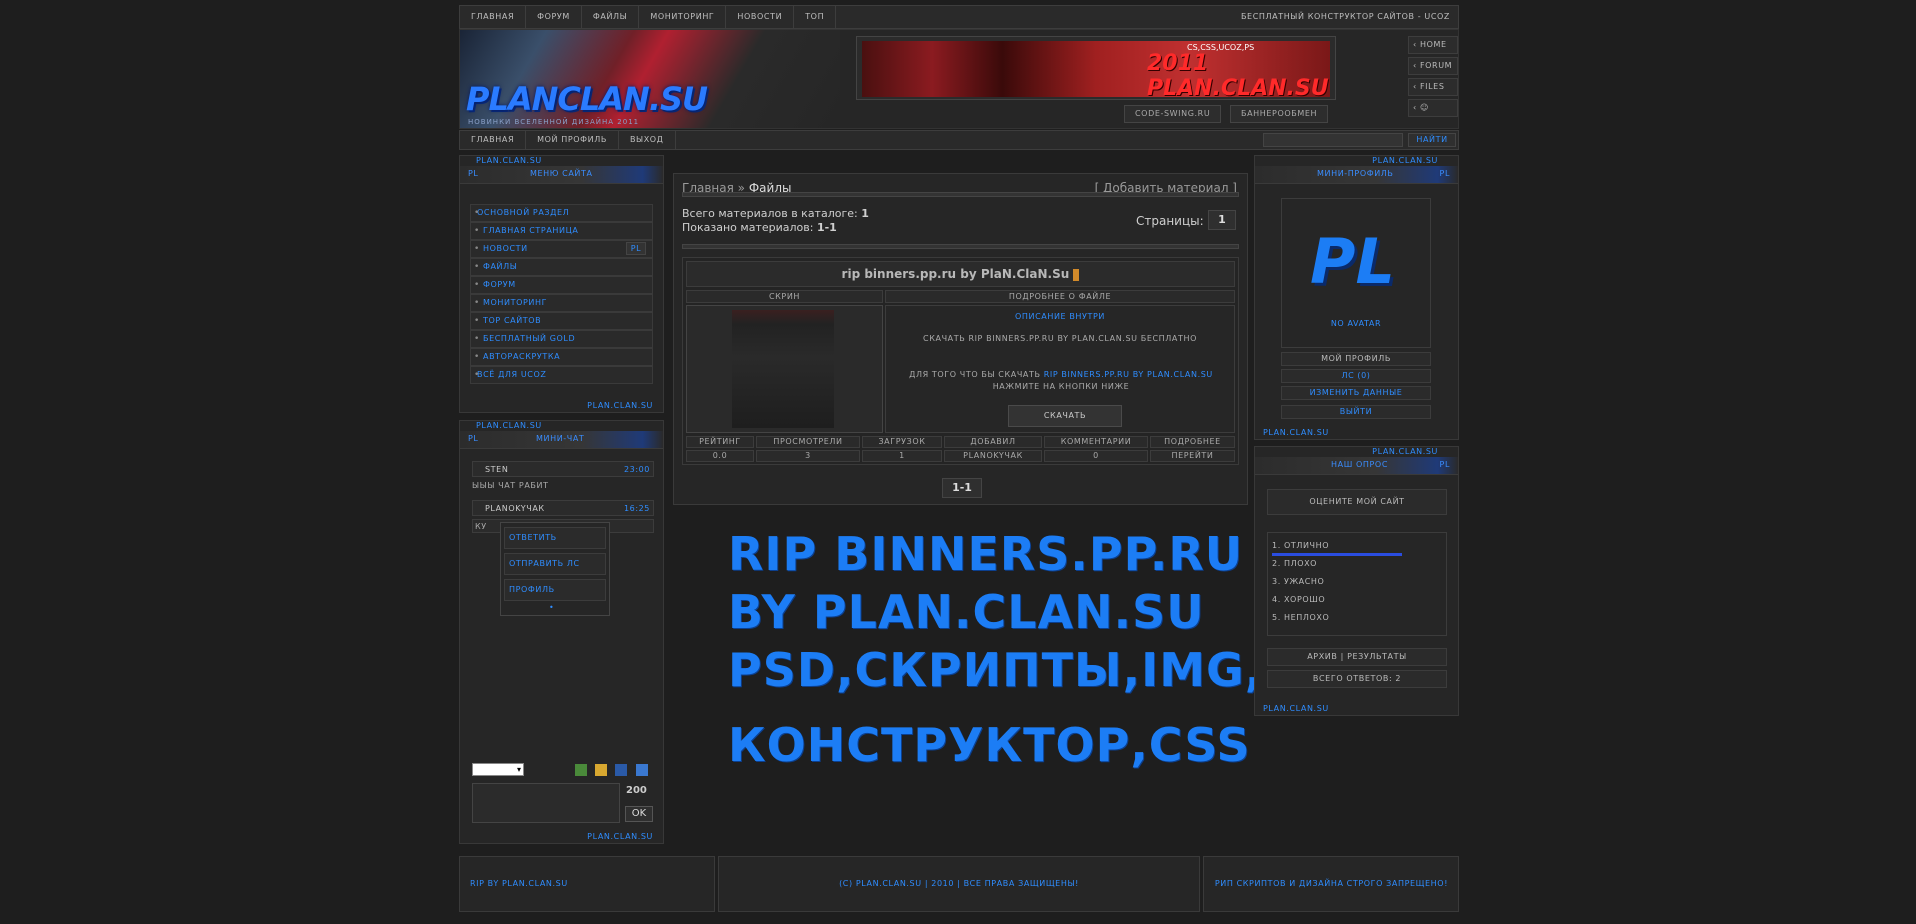 Image resolution: width=1916 pixels, height=924 pixels. I want to click on chat-brand: plan.clan.su, so click(509, 425).